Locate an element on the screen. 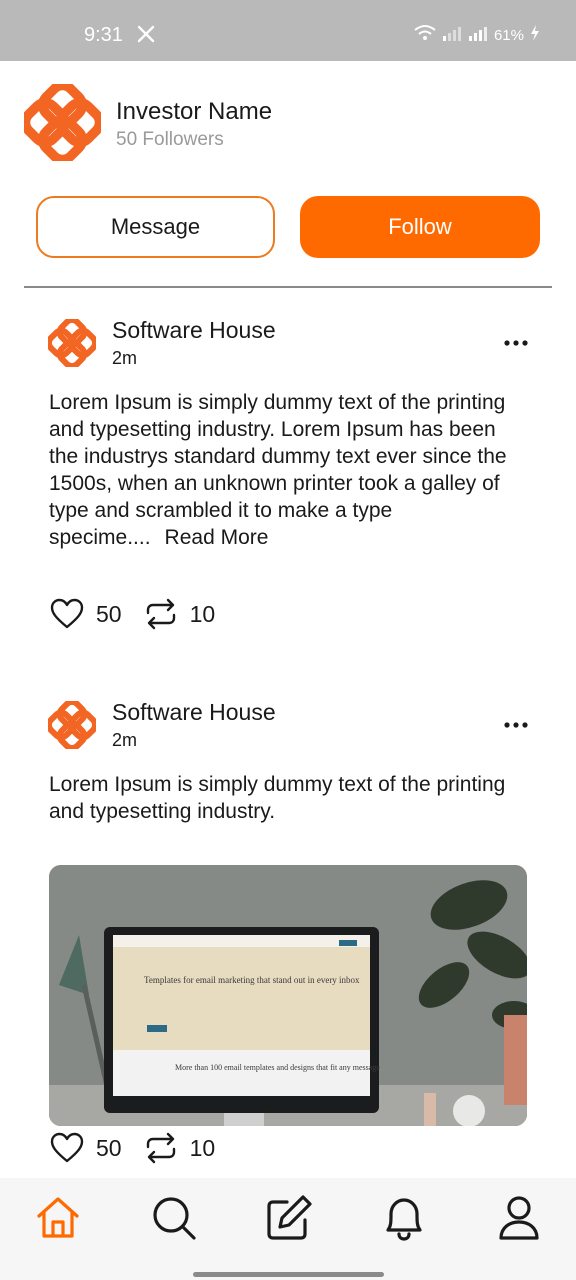  signal-icon is located at coordinates (452, 35).